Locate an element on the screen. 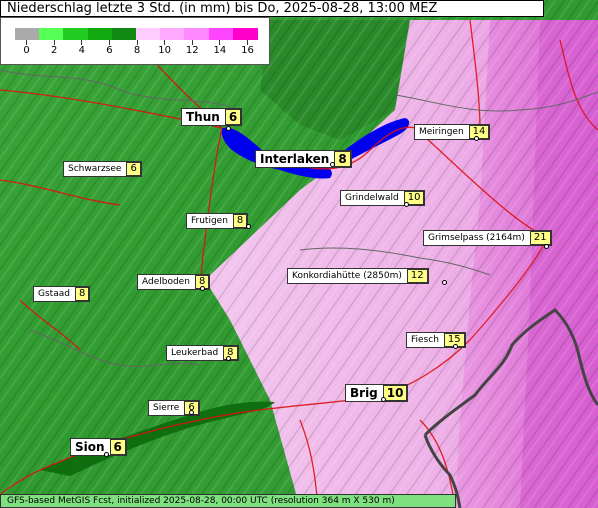  place-label: Schwarzsee 6 is located at coordinates (102, 169).